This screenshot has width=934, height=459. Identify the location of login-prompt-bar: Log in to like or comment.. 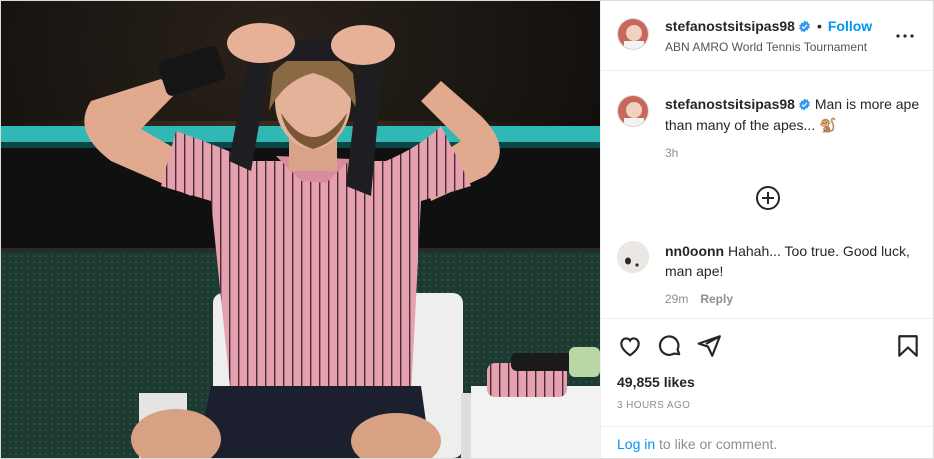
(767, 442).